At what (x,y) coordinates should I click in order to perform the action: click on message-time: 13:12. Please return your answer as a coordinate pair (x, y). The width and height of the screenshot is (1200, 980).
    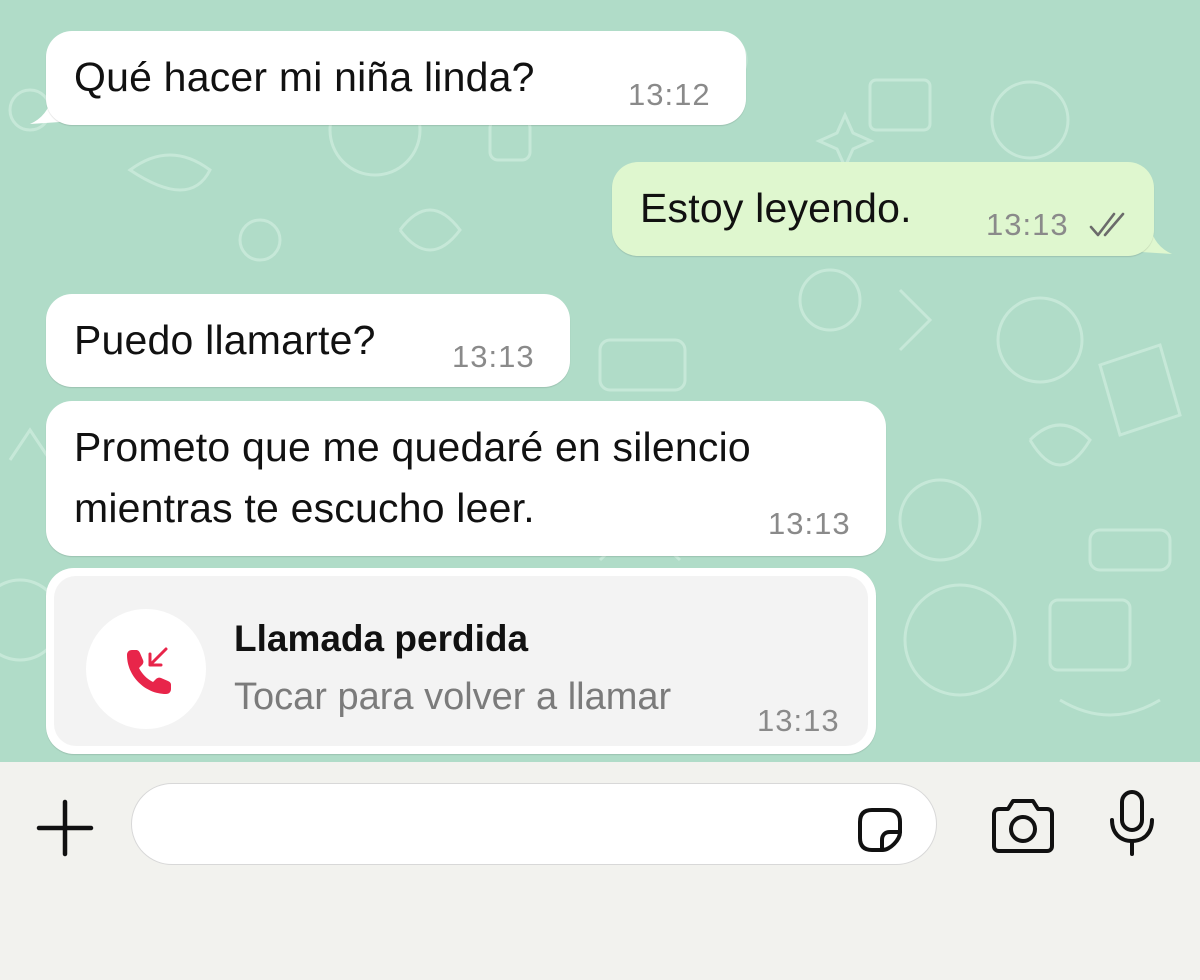
    Looking at the image, I should click on (669, 94).